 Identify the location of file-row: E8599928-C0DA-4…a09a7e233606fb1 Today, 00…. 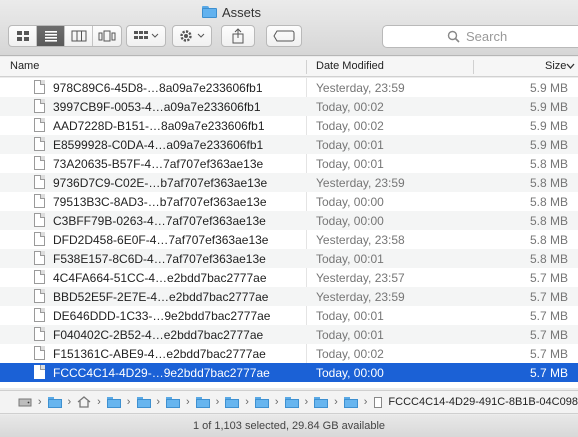
(289, 144).